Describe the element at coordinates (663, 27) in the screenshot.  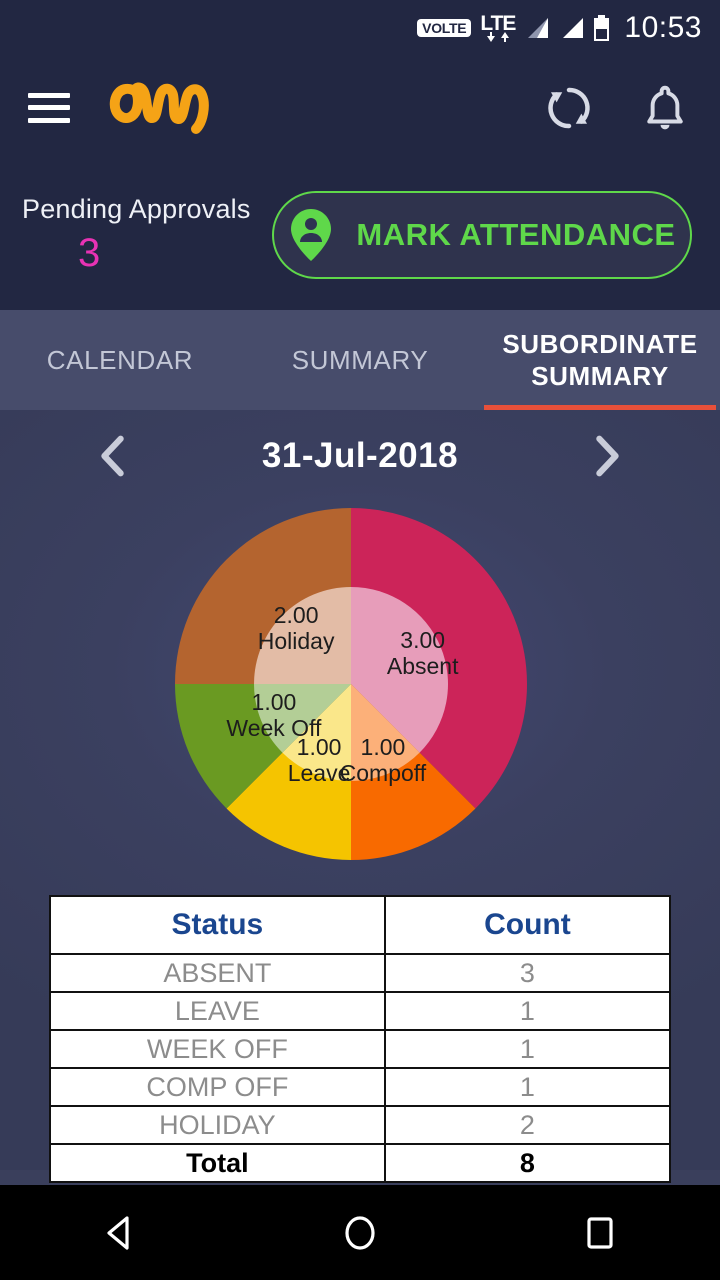
I see `status-clock: 10:53` at that location.